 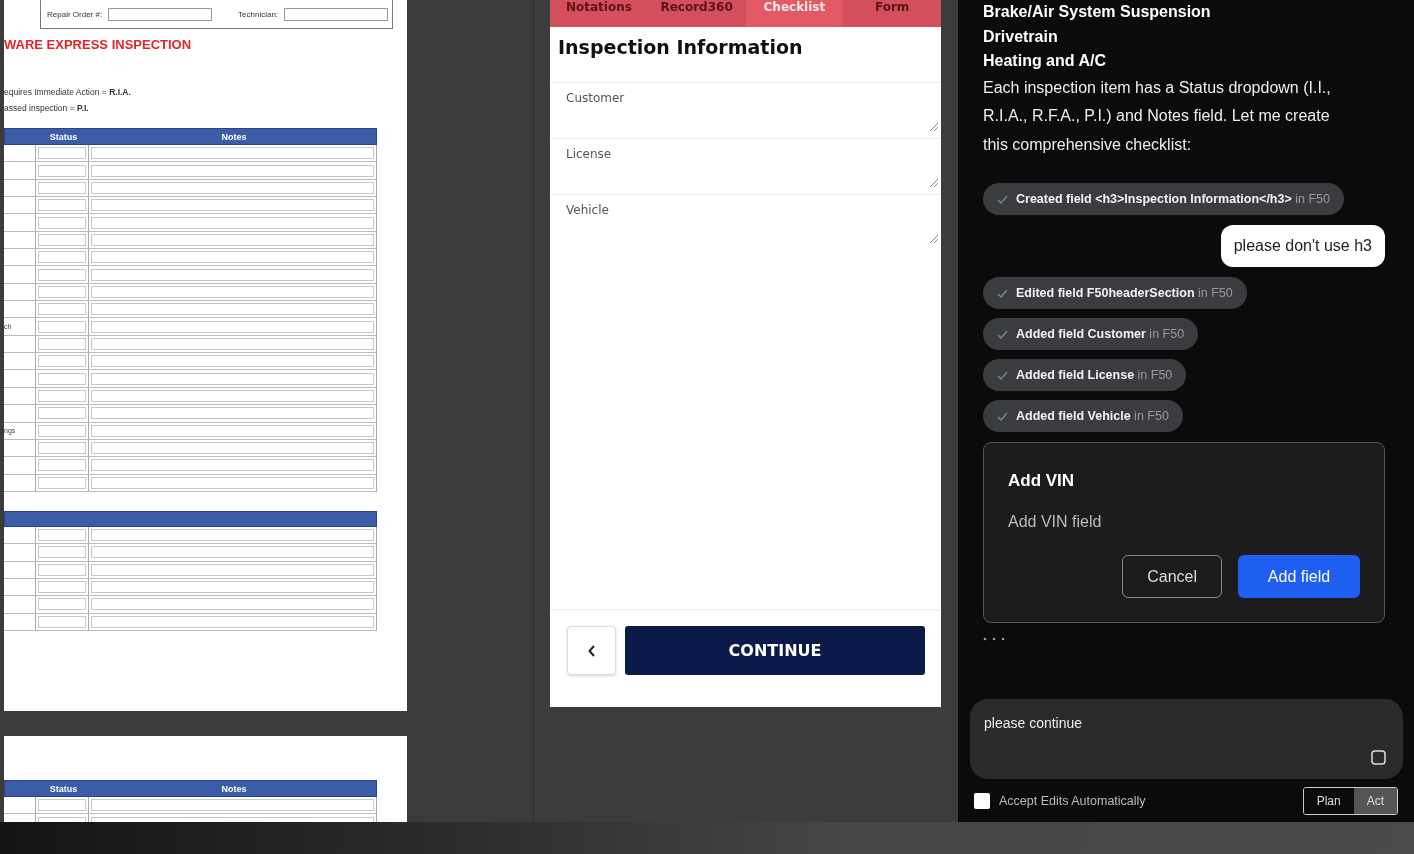 I want to click on assistant-message: Each inspection item has a Status dropdown (I.I., R.I.A., R.F.A., P.I.) and Notes field. Let me create this comprehensive checklist:, so click(x=1157, y=116).